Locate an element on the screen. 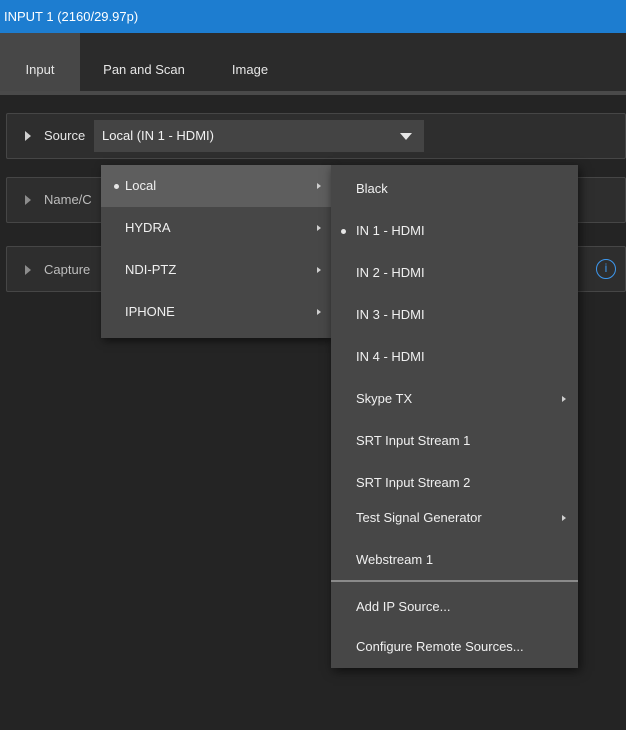 The image size is (626, 730). info-icon: i is located at coordinates (606, 269).